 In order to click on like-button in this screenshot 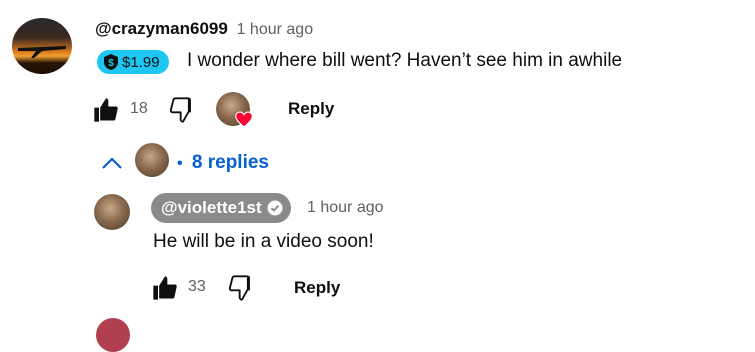, I will do `click(106, 110)`.